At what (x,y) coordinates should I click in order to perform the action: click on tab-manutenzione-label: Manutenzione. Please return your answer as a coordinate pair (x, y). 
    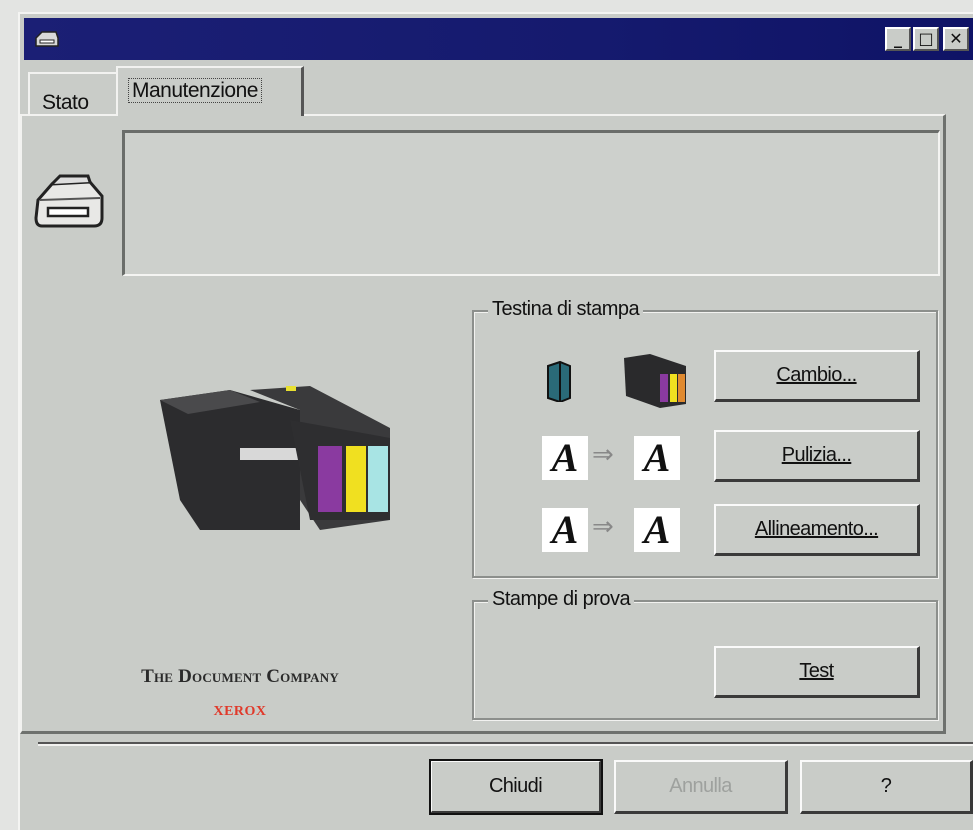
    Looking at the image, I should click on (195, 90).